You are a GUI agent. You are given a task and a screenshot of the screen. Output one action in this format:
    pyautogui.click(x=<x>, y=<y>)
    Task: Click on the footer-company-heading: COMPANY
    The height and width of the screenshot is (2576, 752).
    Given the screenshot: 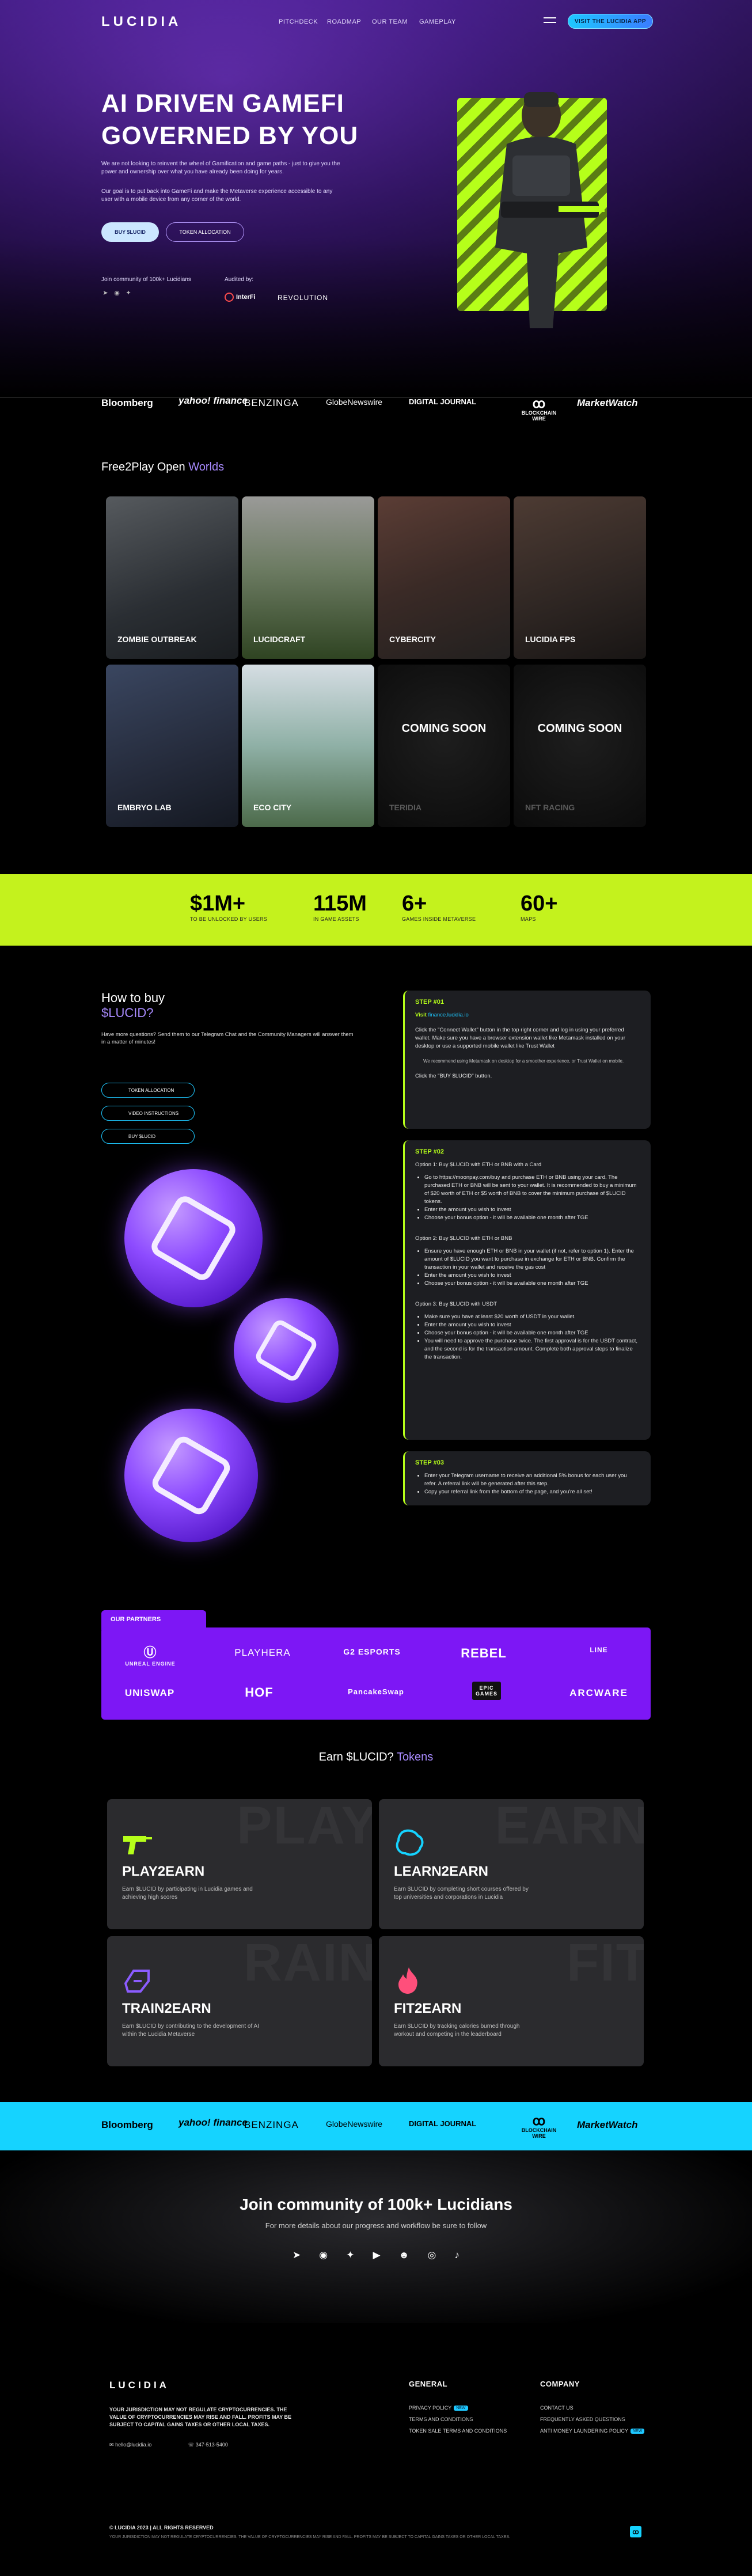 What is the action you would take?
    pyautogui.click(x=560, y=2384)
    